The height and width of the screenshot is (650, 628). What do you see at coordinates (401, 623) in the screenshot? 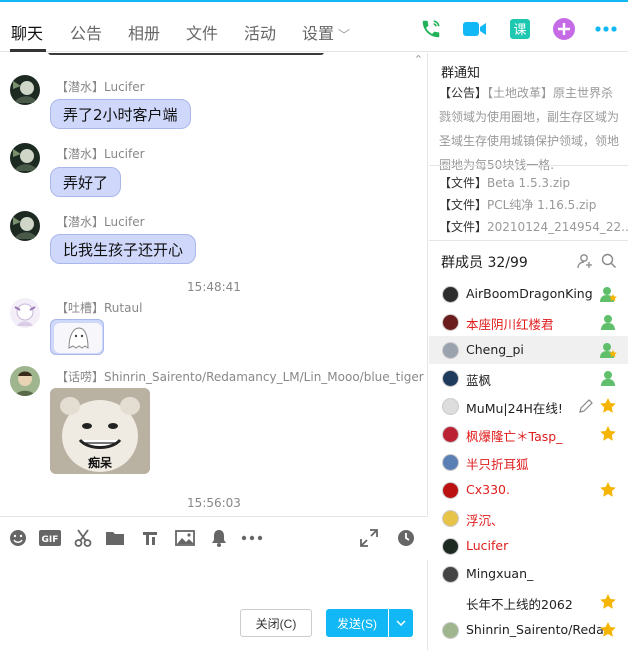
I see `send-options-chevron-icon` at bounding box center [401, 623].